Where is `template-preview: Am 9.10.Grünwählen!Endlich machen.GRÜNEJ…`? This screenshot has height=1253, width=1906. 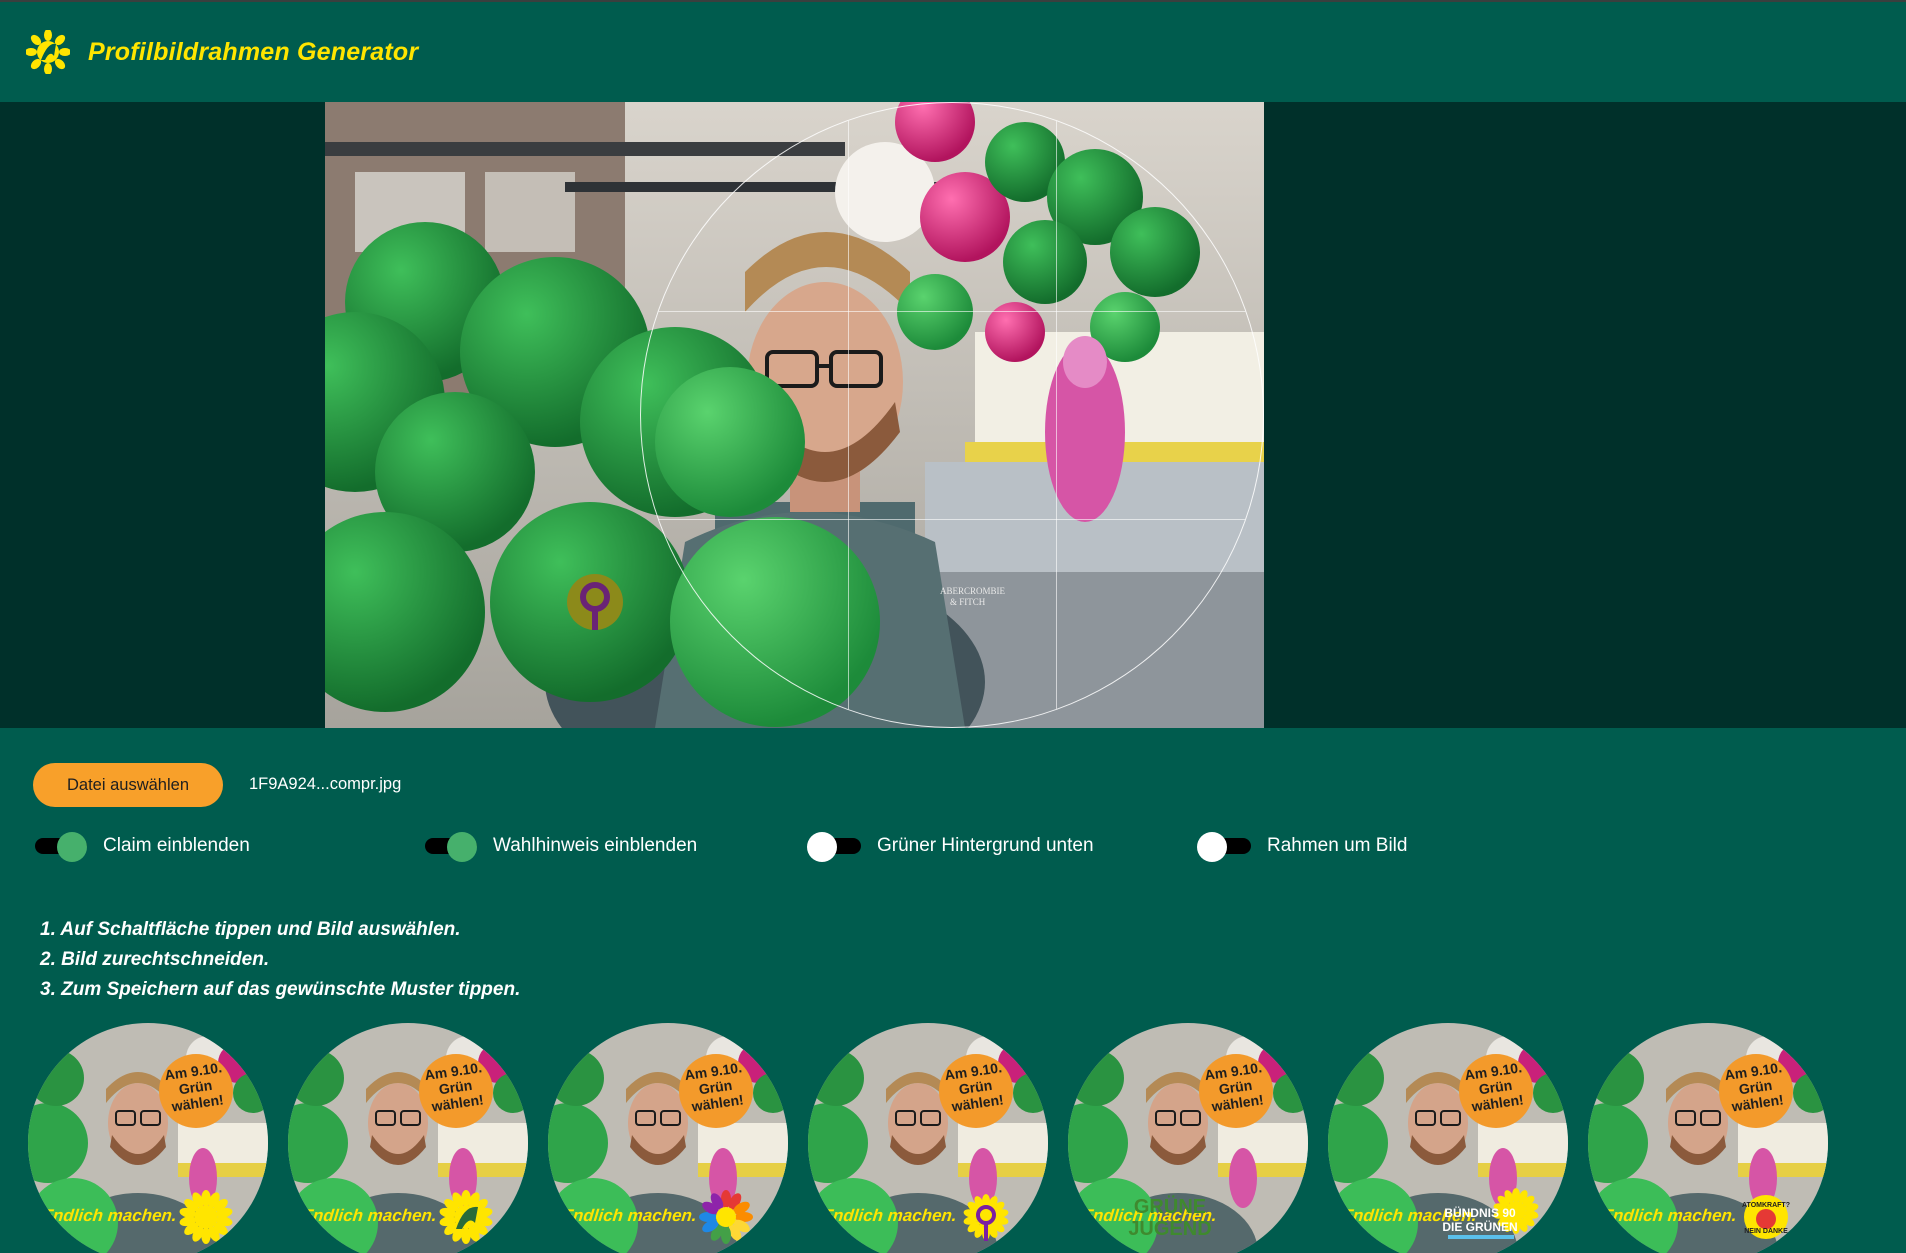 template-preview: Am 9.10.Grünwählen!Endlich machen.GRÜNEJ… is located at coordinates (1188, 1138).